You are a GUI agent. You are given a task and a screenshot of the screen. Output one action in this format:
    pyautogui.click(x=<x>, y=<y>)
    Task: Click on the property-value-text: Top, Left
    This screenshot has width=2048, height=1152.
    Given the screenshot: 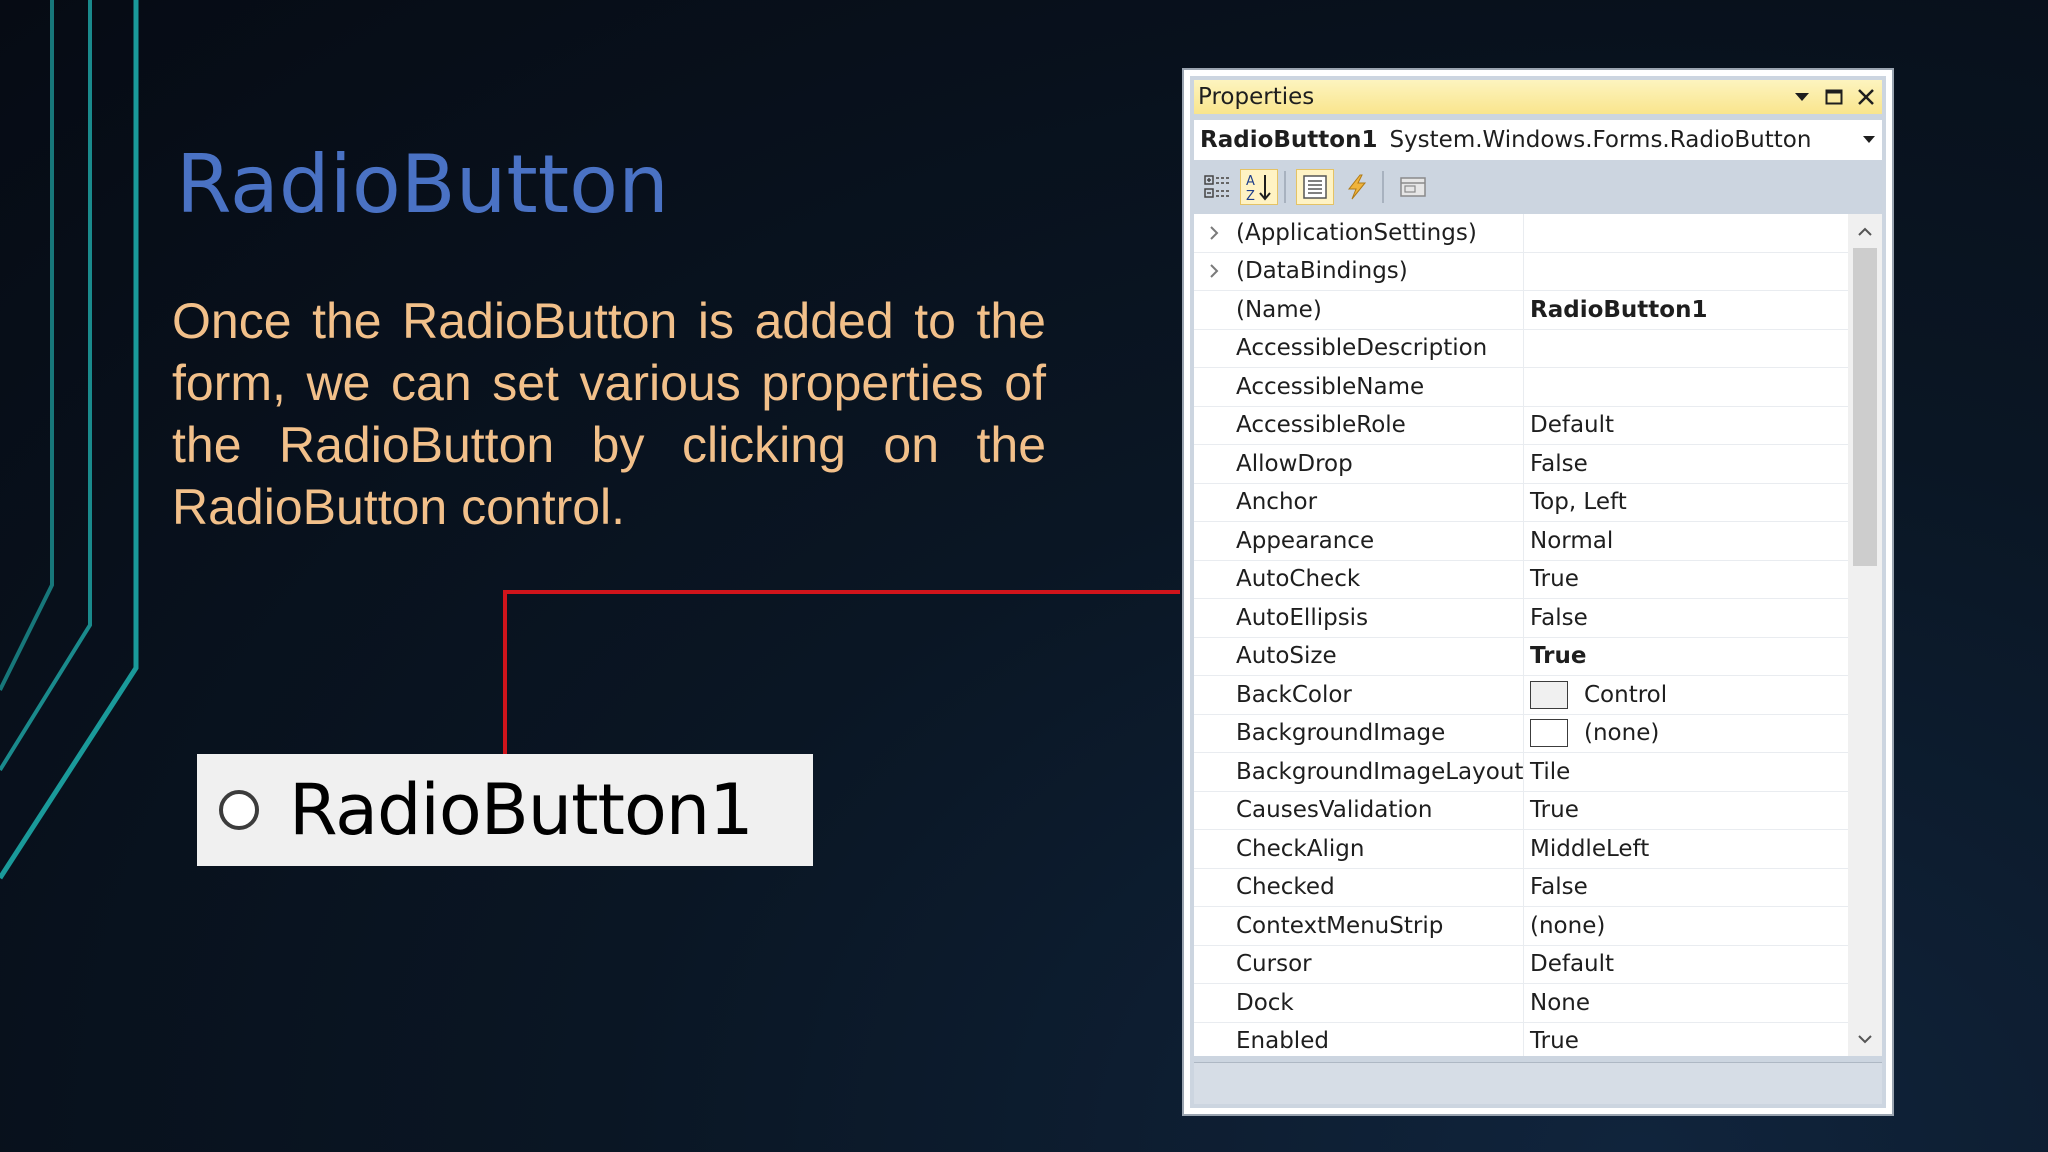 What is the action you would take?
    pyautogui.click(x=1578, y=502)
    